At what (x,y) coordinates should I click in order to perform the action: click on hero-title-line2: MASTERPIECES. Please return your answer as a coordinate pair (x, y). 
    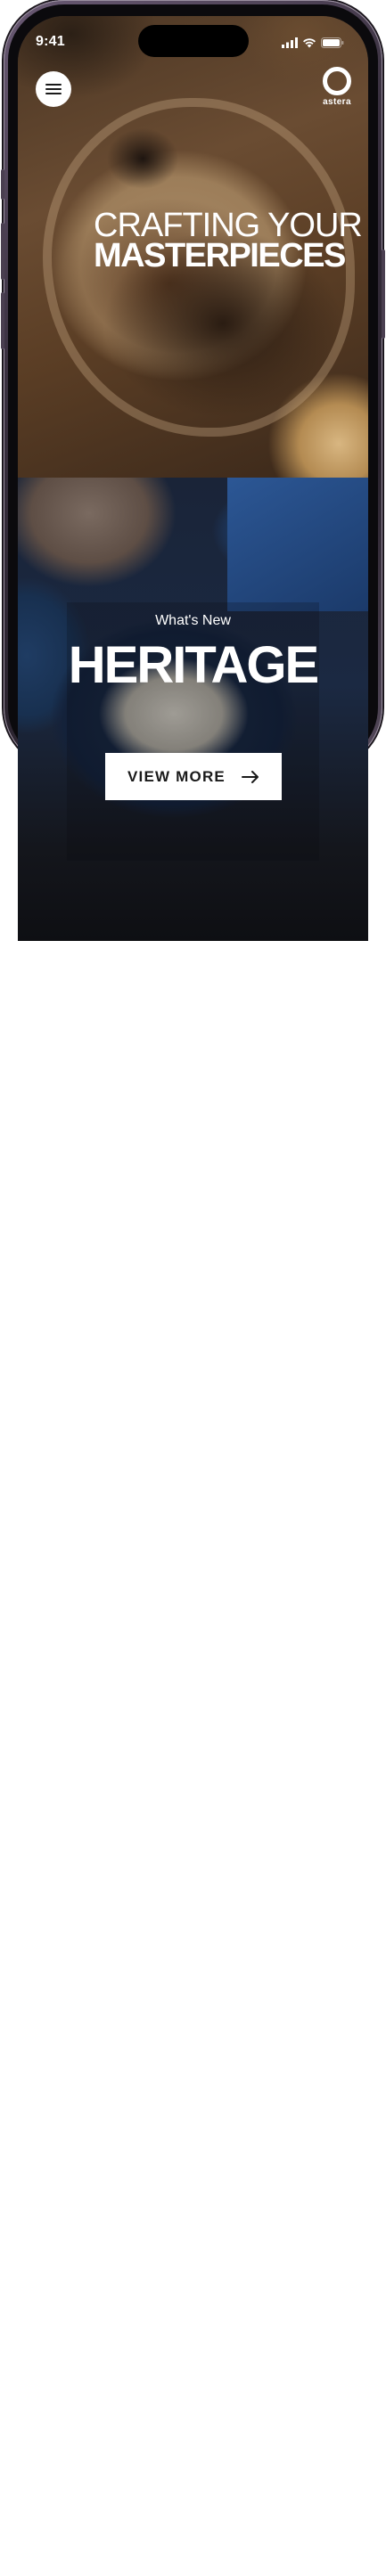
    Looking at the image, I should click on (220, 255).